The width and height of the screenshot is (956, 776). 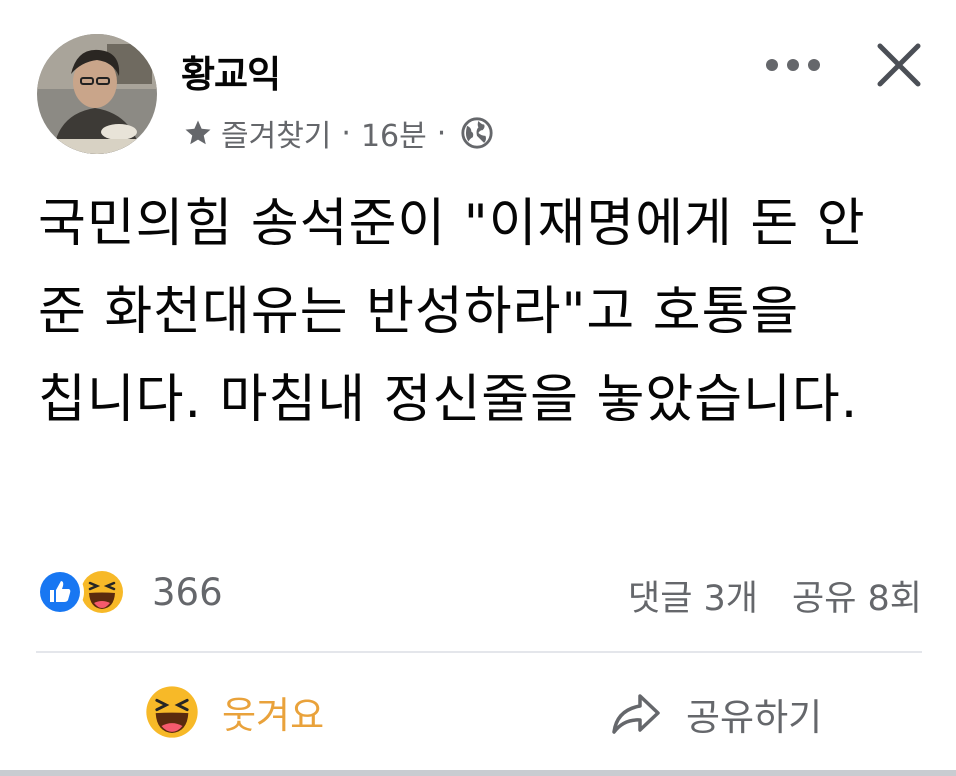 I want to click on audience-label: 즐겨찾기, so click(x=276, y=133).